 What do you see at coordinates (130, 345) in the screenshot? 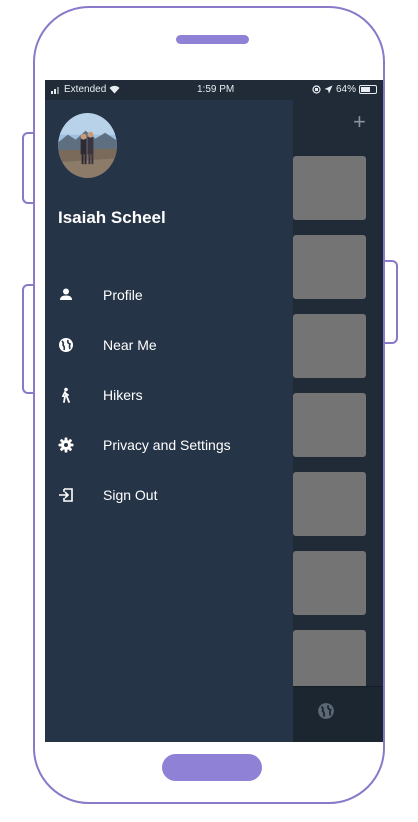
I see `menu-item-label: Near Me` at bounding box center [130, 345].